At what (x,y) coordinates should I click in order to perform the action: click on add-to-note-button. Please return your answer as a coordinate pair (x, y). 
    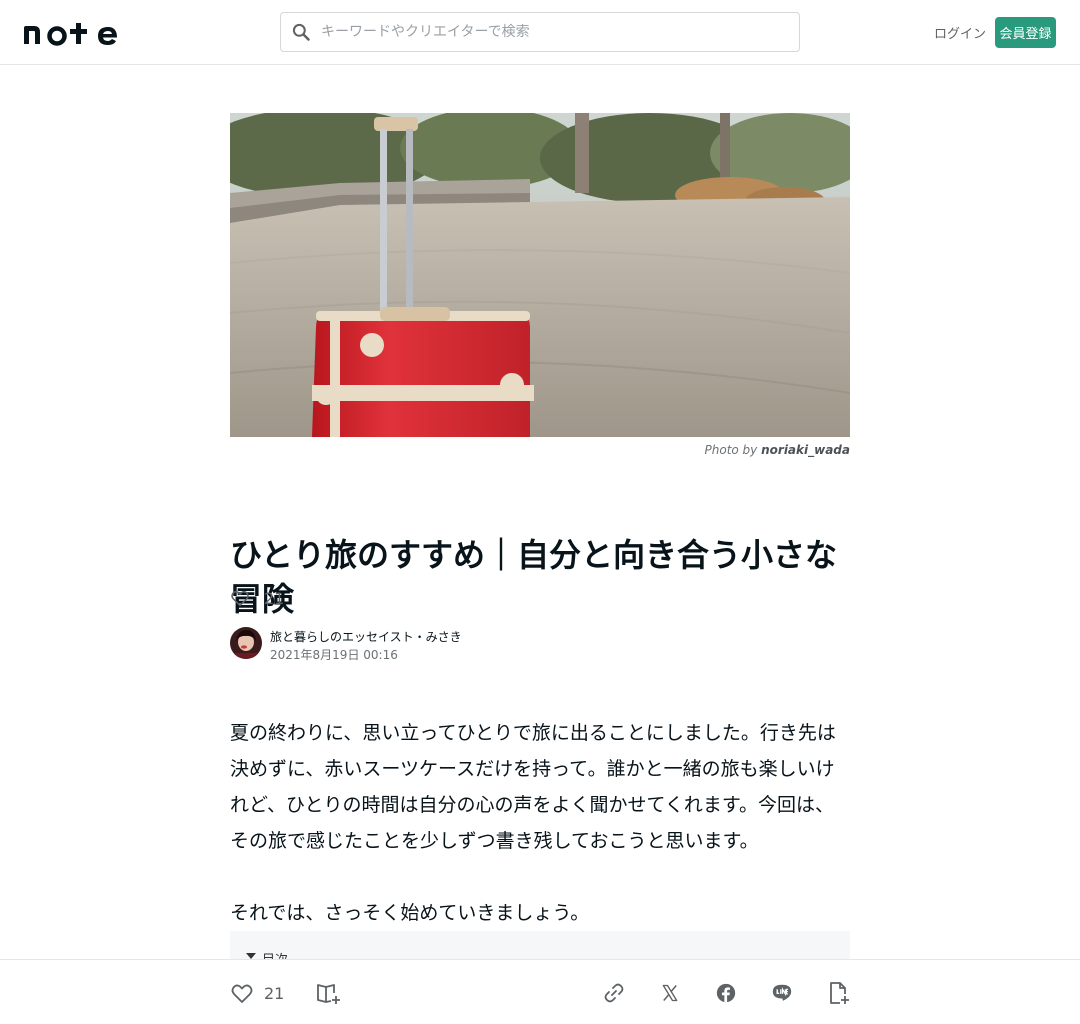
    Looking at the image, I should click on (838, 993).